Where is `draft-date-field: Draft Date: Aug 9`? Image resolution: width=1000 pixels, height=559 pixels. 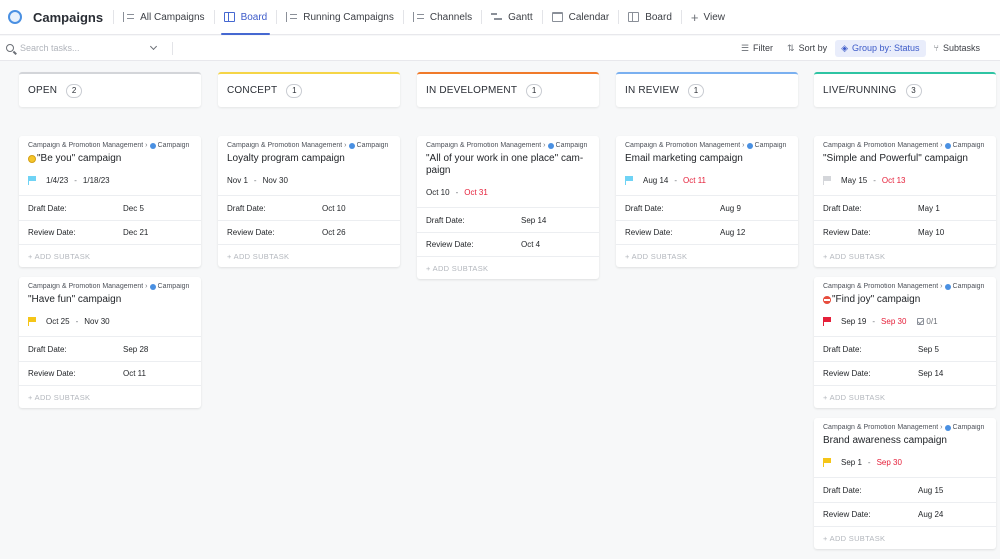
draft-date-field: Draft Date: Aug 9 is located at coordinates (707, 208).